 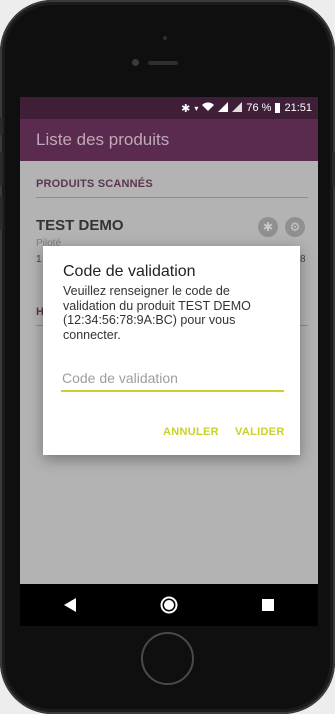 I want to click on wifi-icon, so click(x=208, y=108).